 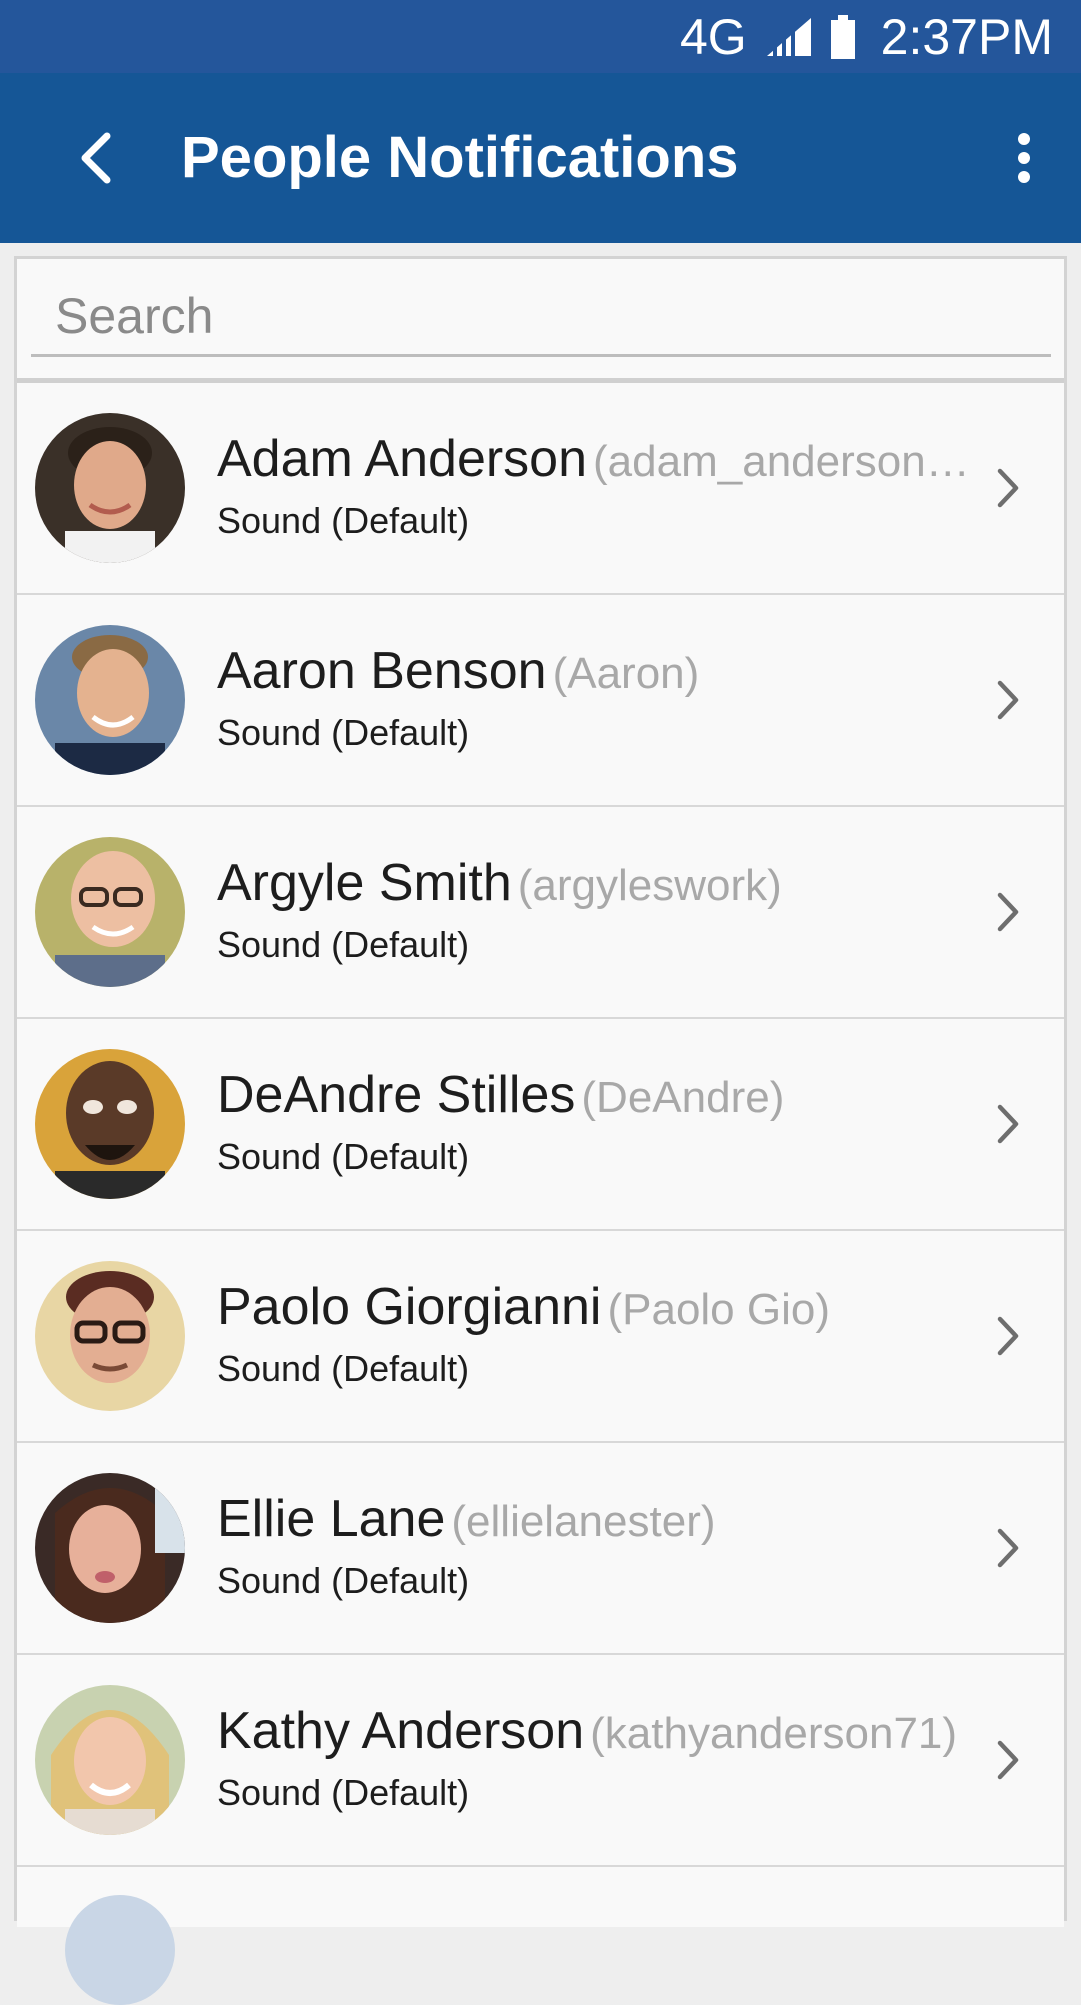 I want to click on person-handle: (kathyanderson71), so click(x=774, y=1733).